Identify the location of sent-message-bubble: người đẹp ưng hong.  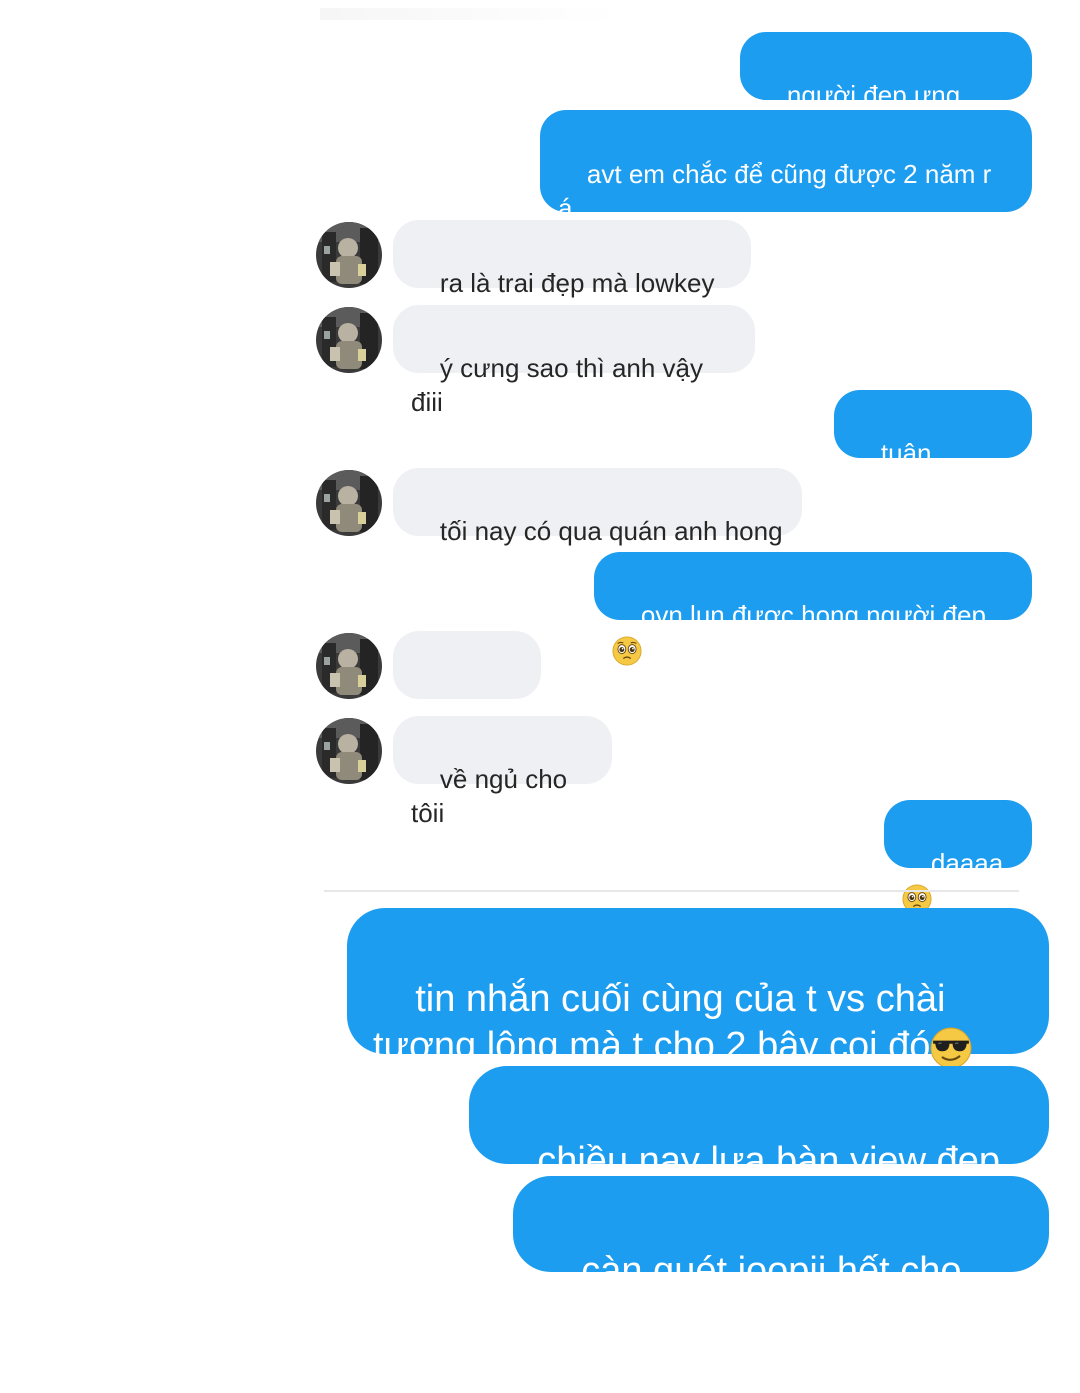
(886, 88).